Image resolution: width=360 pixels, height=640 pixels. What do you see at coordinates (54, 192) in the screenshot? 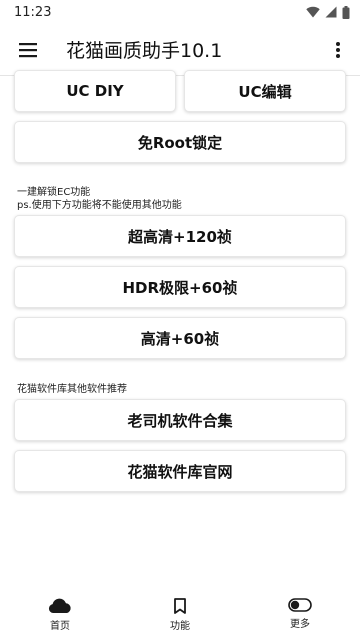
I see `section-unlock-title: 一建解锁EC功能` at bounding box center [54, 192].